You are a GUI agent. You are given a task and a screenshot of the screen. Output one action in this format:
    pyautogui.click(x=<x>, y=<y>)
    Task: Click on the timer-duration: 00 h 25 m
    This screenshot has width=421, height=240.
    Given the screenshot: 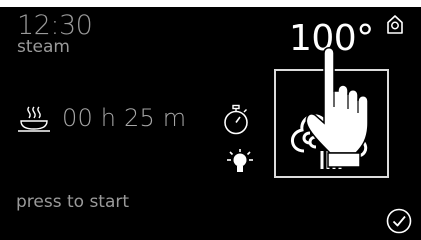 What is the action you would take?
    pyautogui.click(x=124, y=118)
    